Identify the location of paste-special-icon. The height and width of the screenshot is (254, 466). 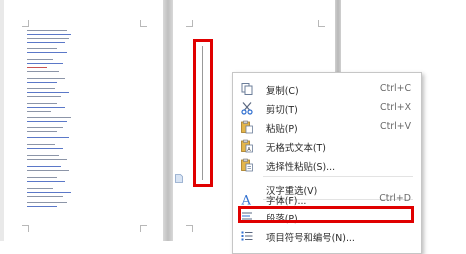
(247, 165).